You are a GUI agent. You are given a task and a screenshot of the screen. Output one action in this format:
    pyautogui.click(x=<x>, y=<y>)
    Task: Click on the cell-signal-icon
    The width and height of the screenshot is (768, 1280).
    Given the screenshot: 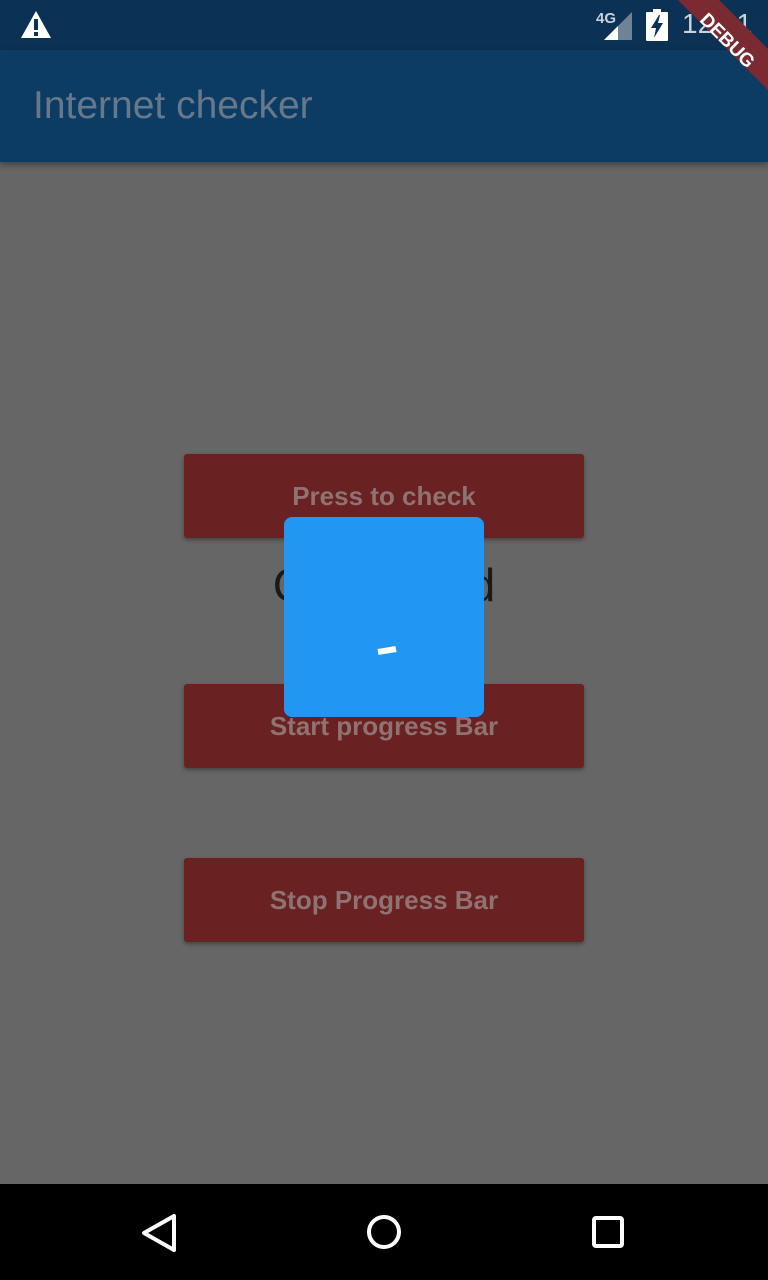 What is the action you would take?
    pyautogui.click(x=618, y=26)
    